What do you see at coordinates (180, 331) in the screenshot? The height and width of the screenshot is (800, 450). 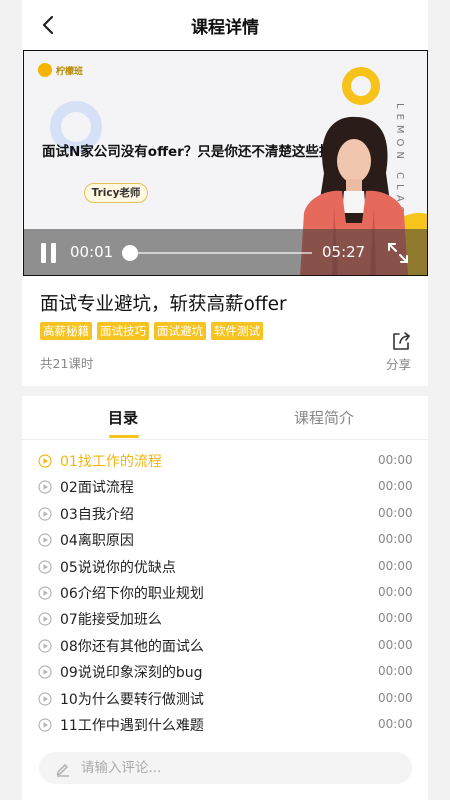 I see `course-tag: 面试避坑` at bounding box center [180, 331].